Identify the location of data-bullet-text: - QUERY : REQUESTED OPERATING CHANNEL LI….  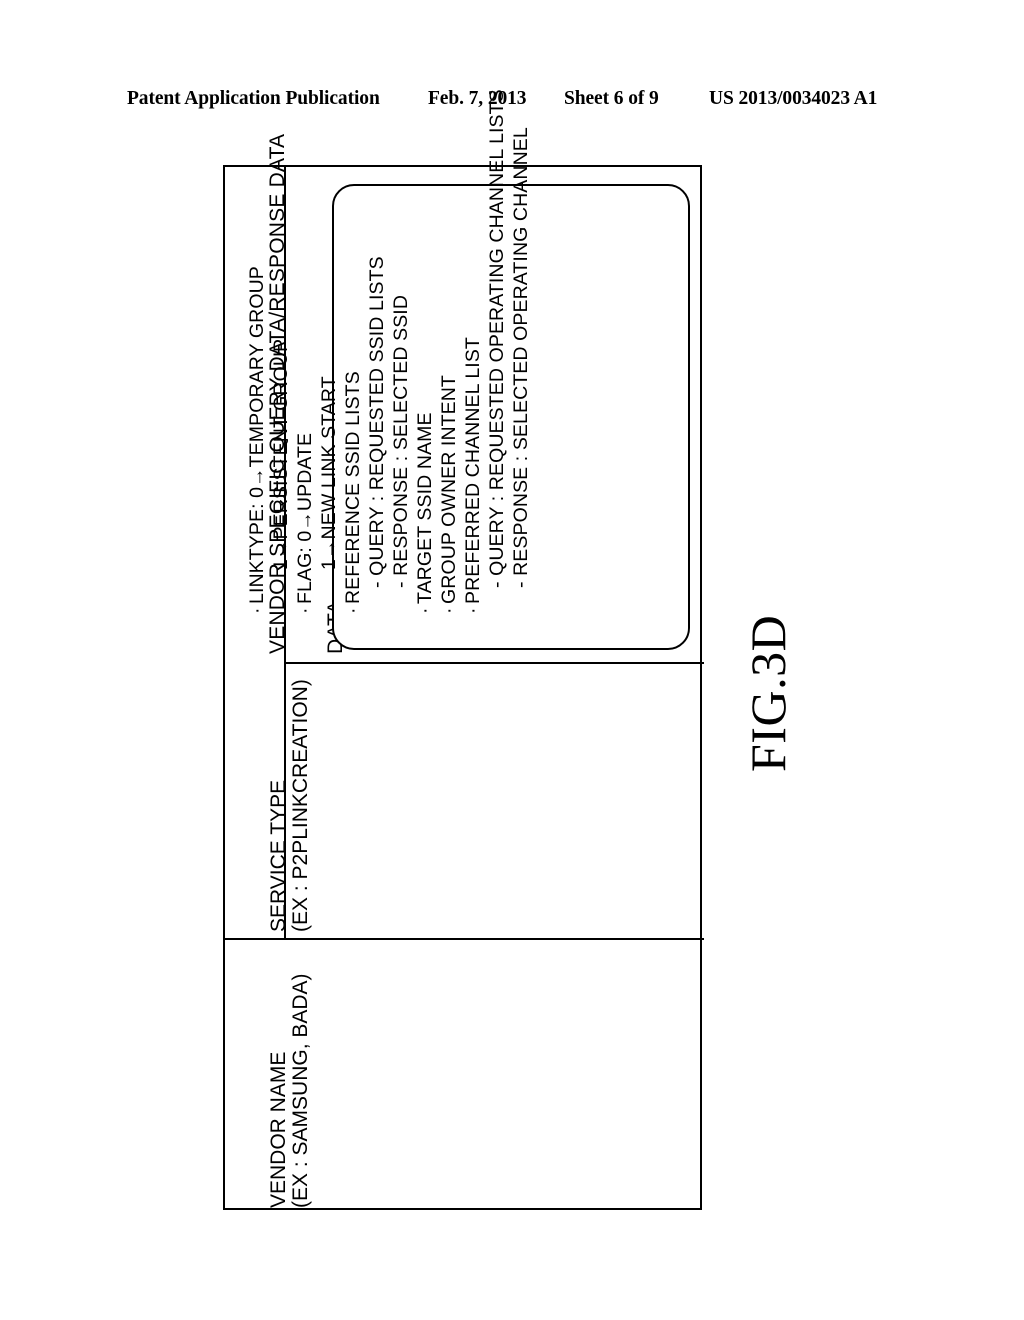
(497, 338).